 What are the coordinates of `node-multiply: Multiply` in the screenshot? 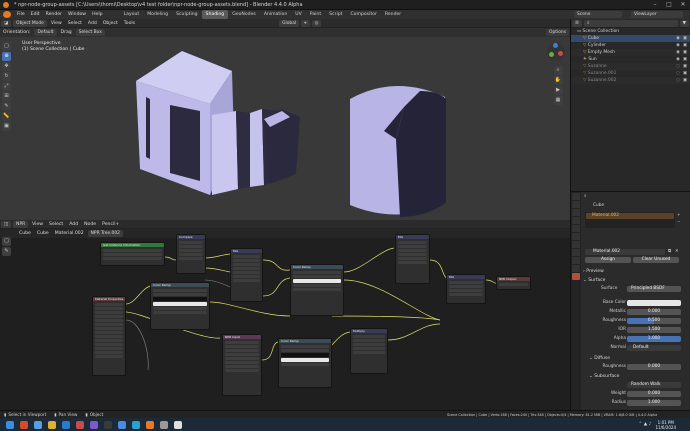 It's located at (369, 351).